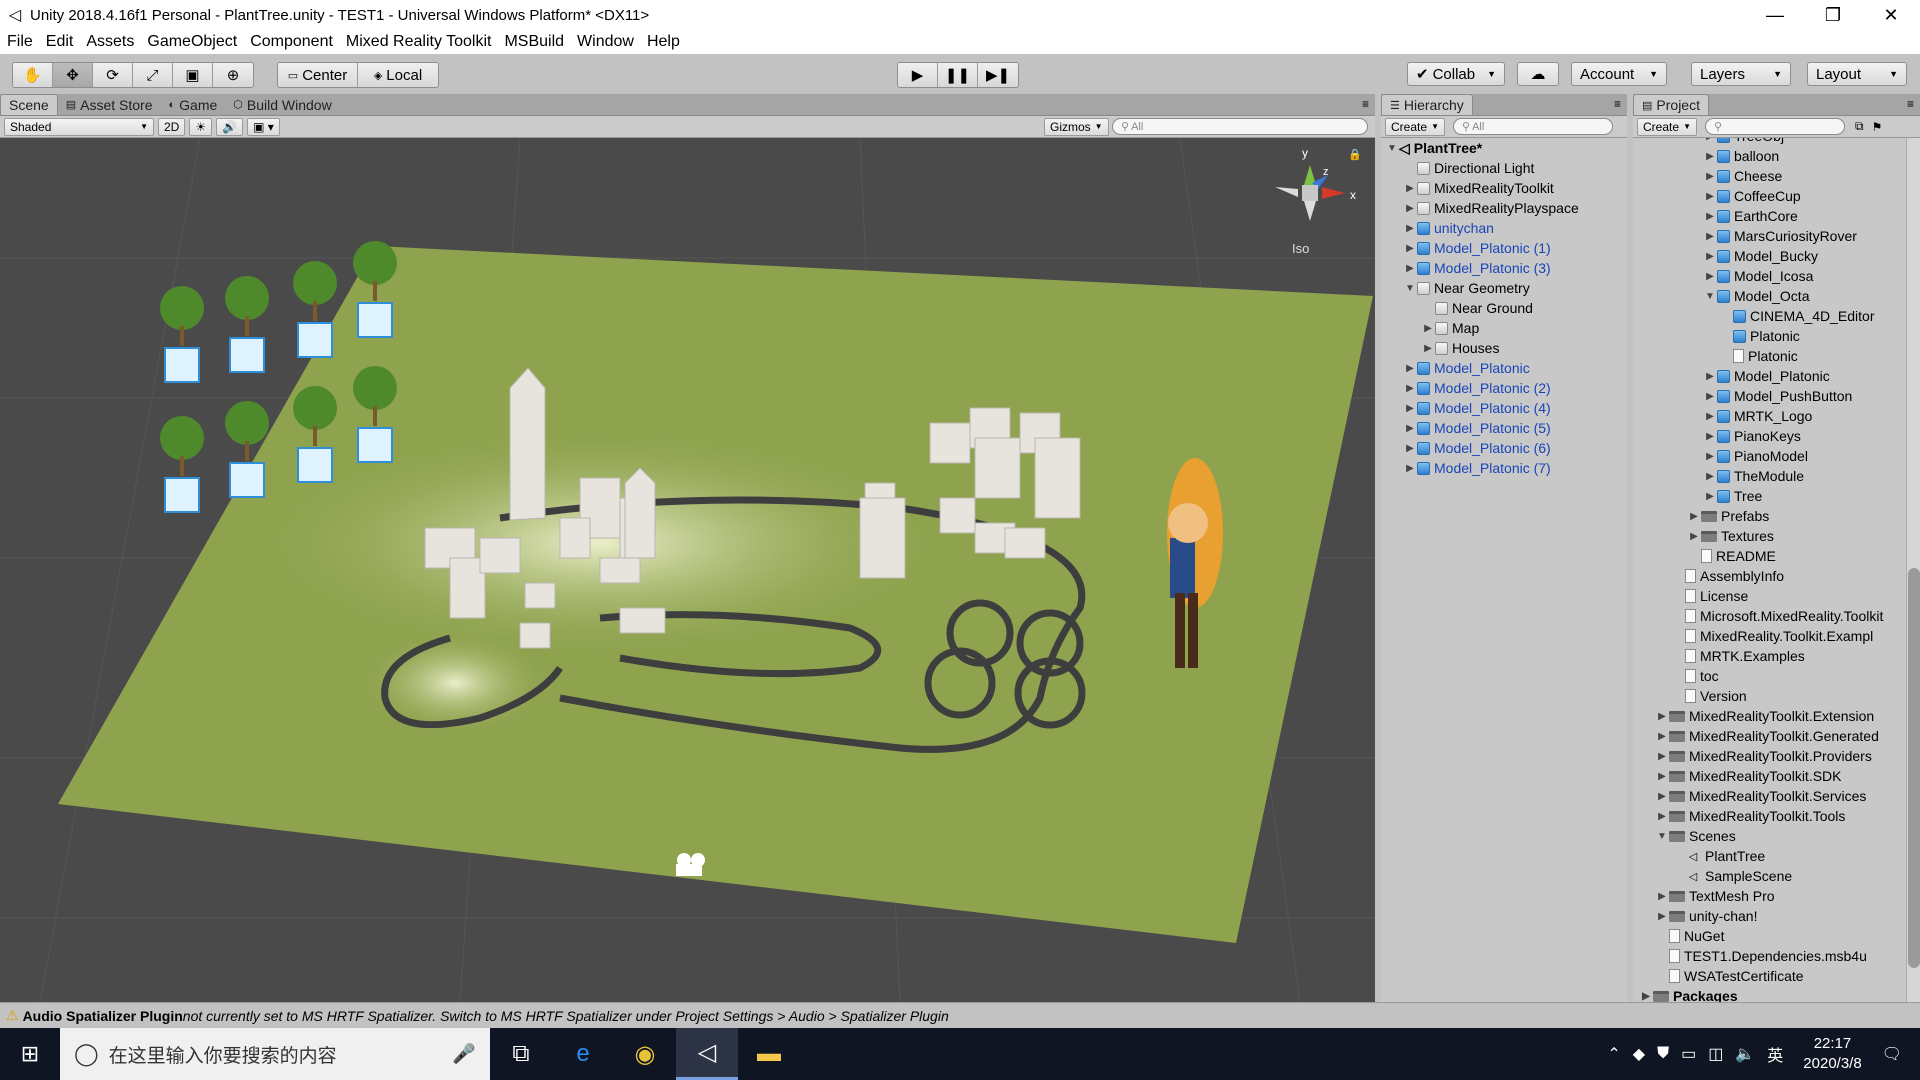  What do you see at coordinates (1776, 496) in the screenshot?
I see `project-item: ▶ Tree` at bounding box center [1776, 496].